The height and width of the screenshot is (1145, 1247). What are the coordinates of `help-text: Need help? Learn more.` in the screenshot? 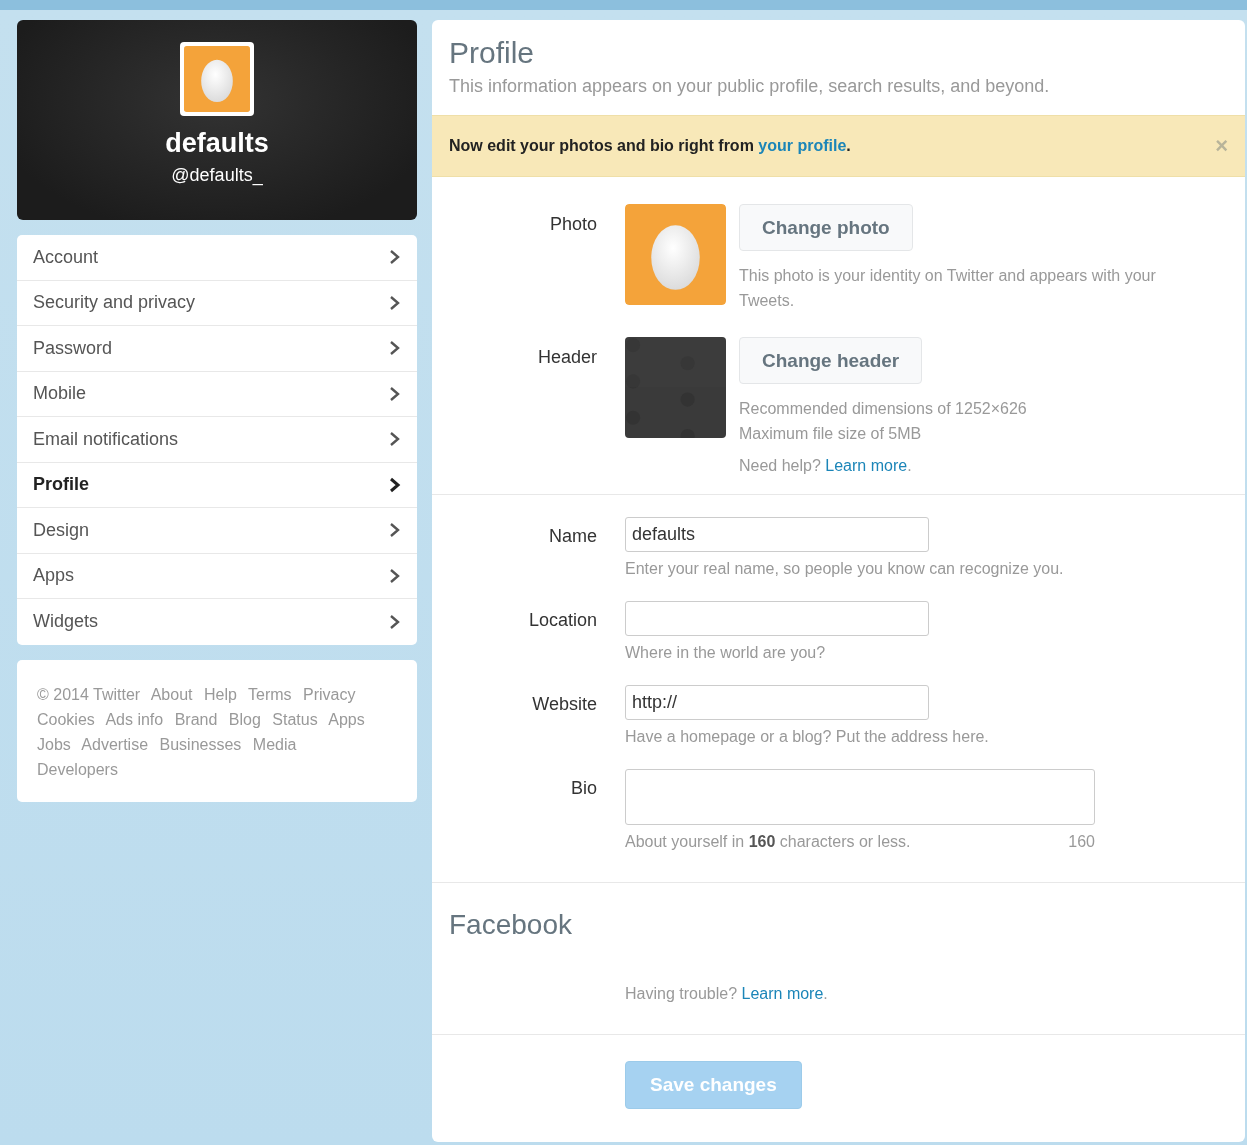 It's located at (826, 466).